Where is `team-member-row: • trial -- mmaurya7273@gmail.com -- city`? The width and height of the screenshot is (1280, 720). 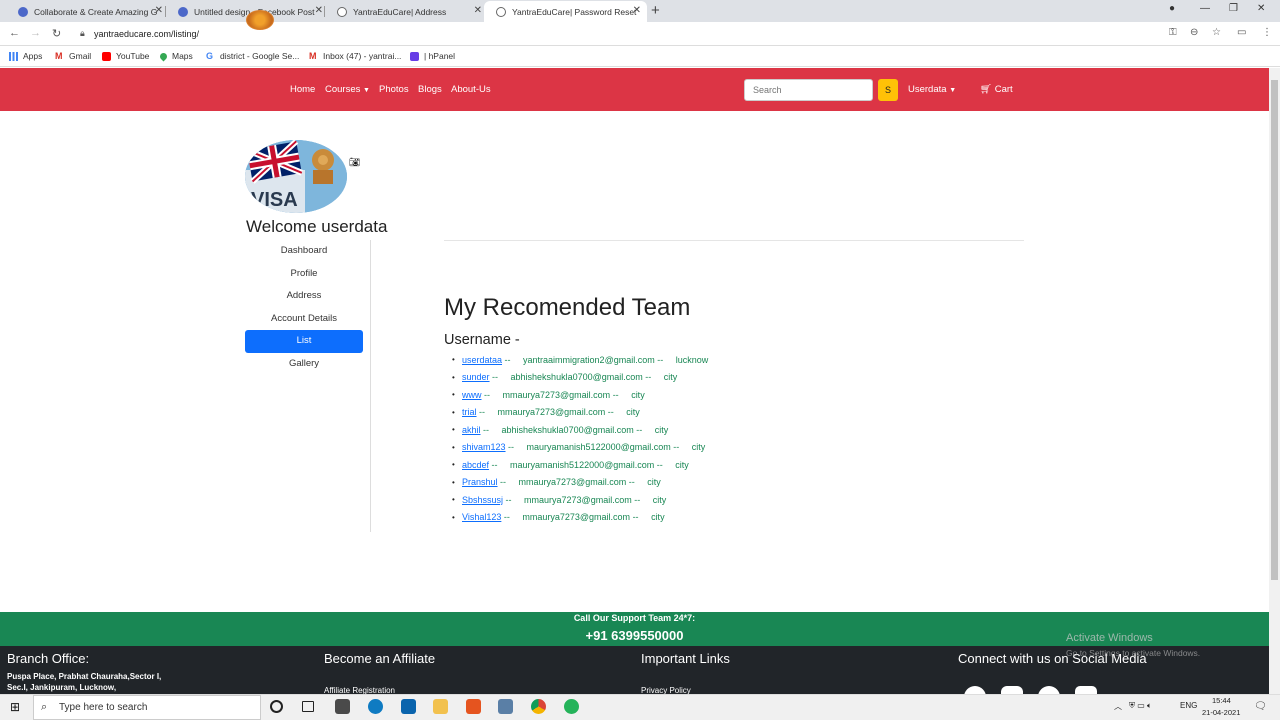 team-member-row: • trial -- mmaurya7273@gmail.com -- city is located at coordinates (546, 412).